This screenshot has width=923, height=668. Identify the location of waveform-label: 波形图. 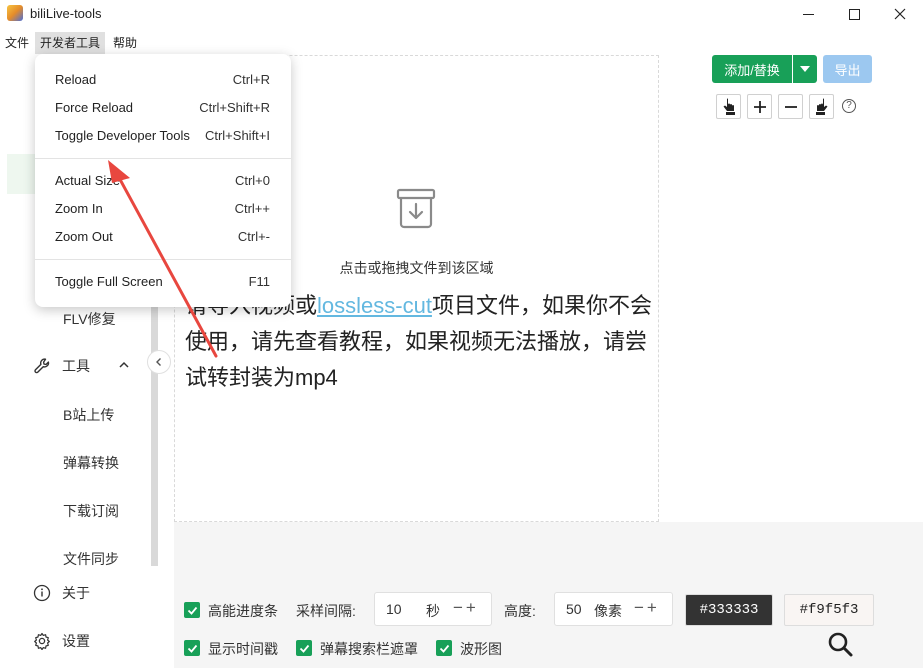
(481, 649).